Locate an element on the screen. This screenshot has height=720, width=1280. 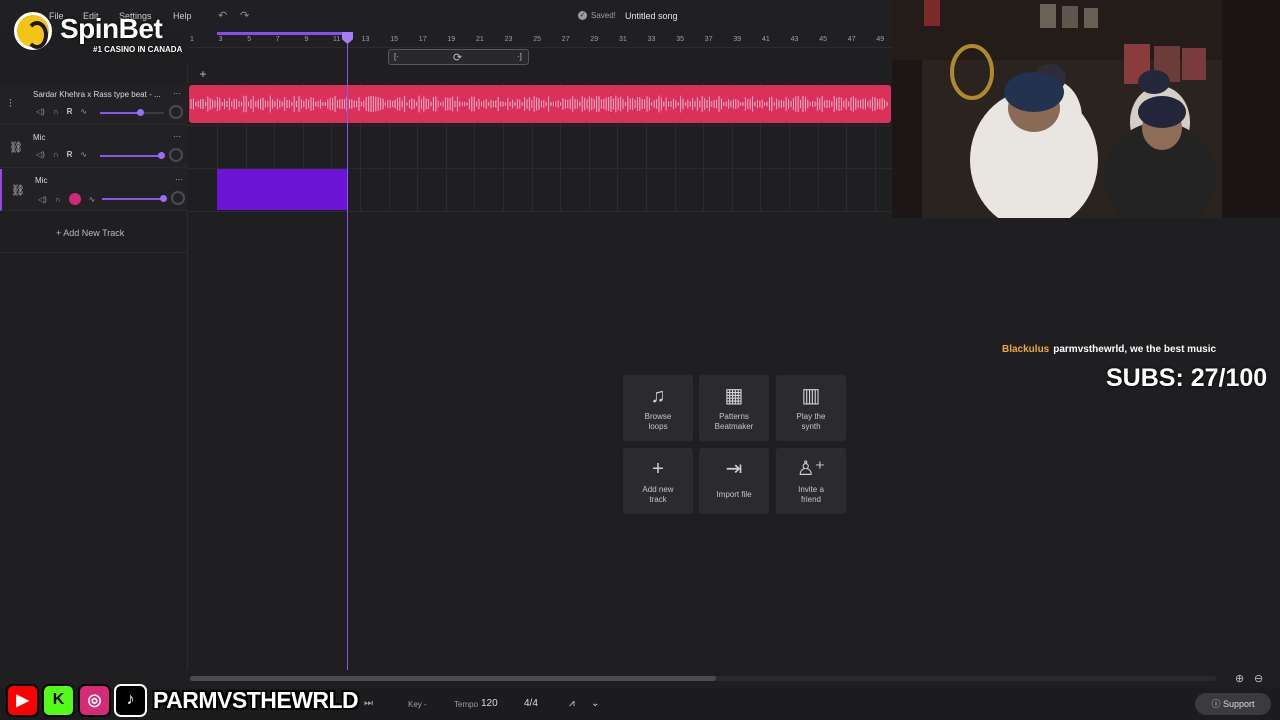
tempo-value: 120 is located at coordinates (489, 703).